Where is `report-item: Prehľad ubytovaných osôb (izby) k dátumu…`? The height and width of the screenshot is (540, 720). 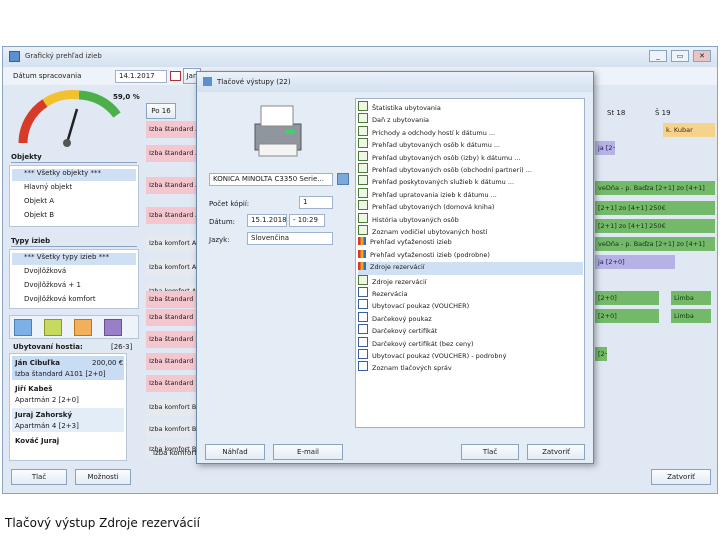
report-item: Prehľad ubytovaných osôb (izby) k dátumu… is located at coordinates (470, 156).